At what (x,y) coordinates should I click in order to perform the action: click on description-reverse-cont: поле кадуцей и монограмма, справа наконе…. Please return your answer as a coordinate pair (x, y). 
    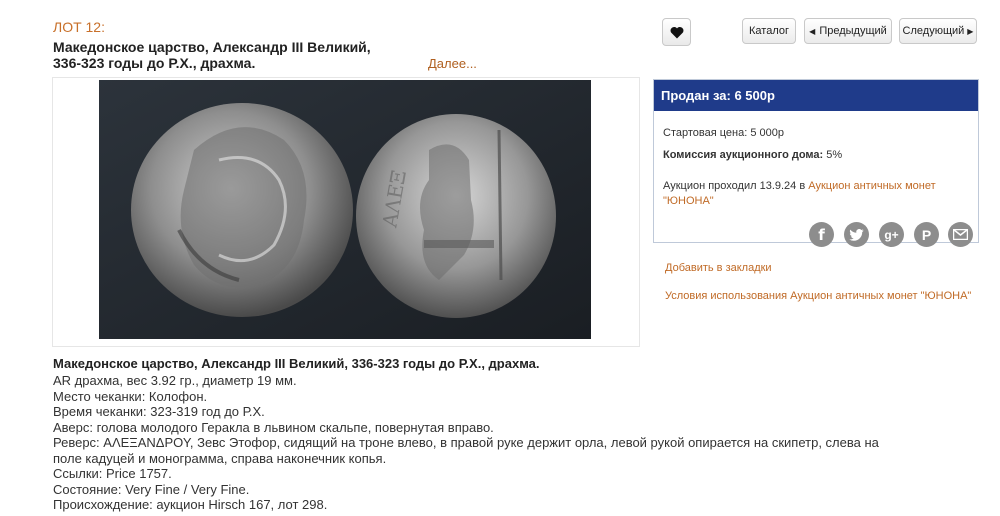
    Looking at the image, I should click on (220, 458).